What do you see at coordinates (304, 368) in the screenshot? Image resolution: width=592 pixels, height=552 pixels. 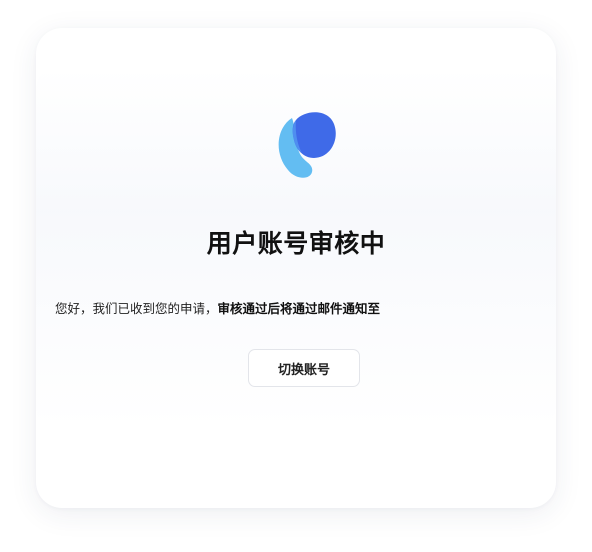 I see `switch-account-button: 切换账号` at bounding box center [304, 368].